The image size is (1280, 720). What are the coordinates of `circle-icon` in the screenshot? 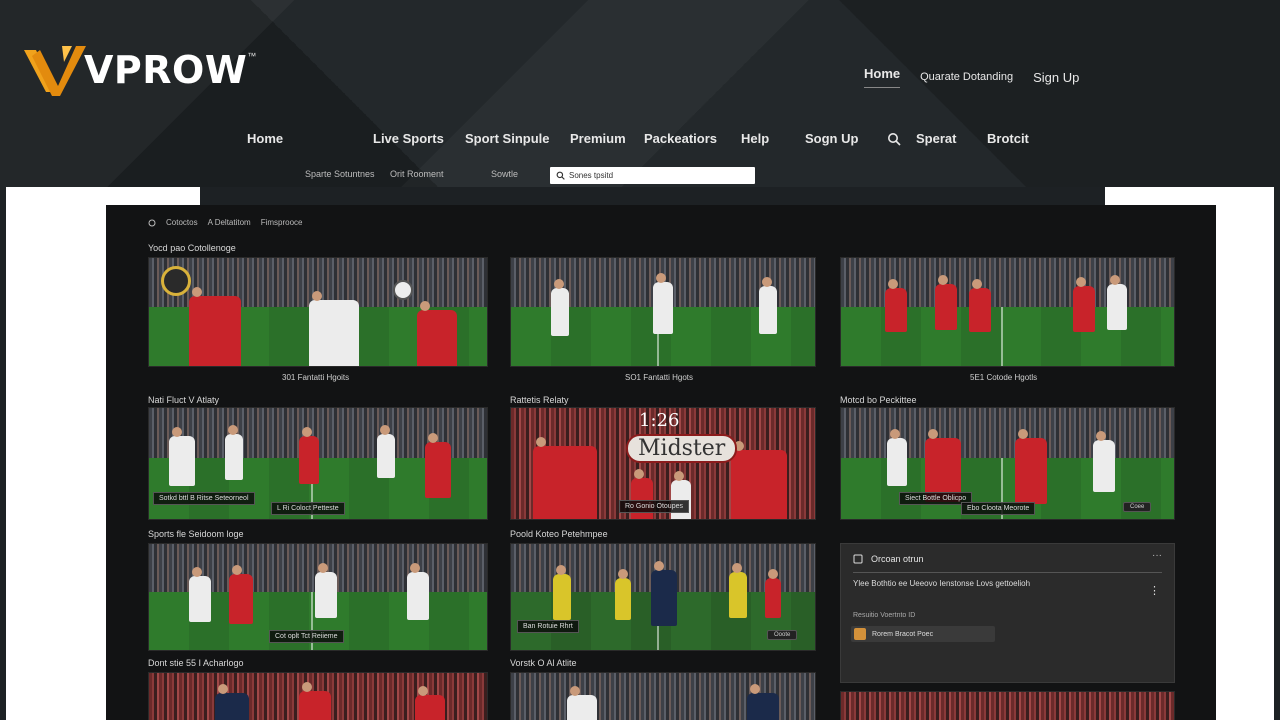 It's located at (152, 222).